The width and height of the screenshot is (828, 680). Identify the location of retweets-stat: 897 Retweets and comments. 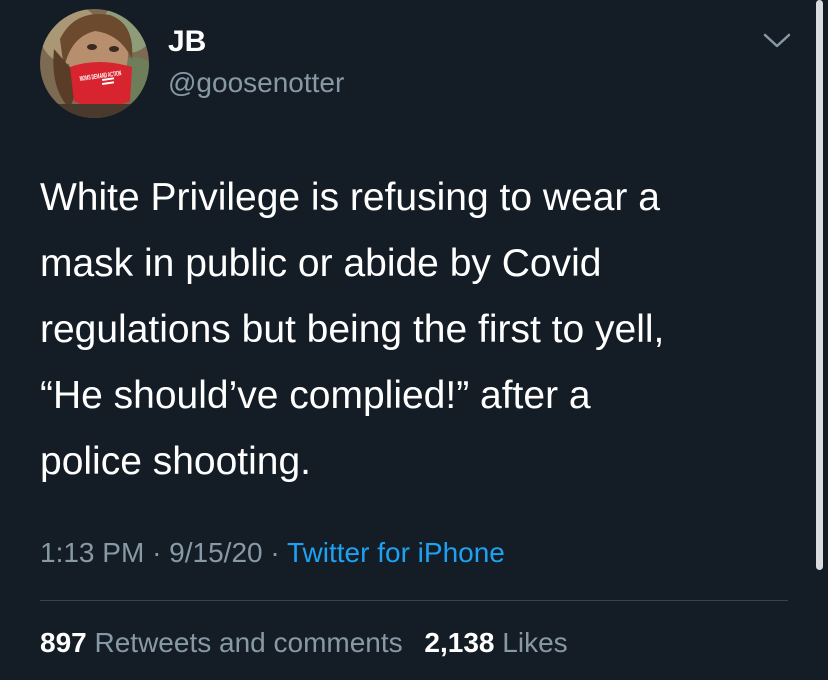
(221, 643).